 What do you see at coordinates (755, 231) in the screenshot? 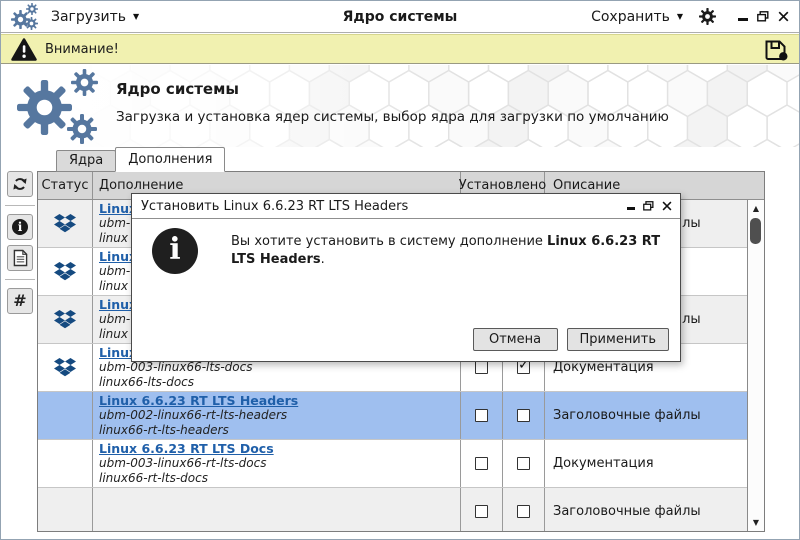
I see `scroll-thumb` at bounding box center [755, 231].